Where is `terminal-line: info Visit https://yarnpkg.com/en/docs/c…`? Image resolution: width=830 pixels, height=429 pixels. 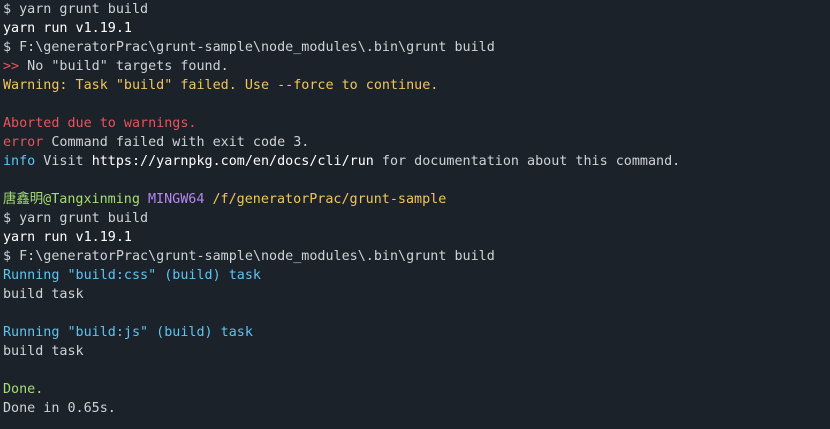
terminal-line: info Visit https://yarnpkg.com/en/docs/c… is located at coordinates (416, 161).